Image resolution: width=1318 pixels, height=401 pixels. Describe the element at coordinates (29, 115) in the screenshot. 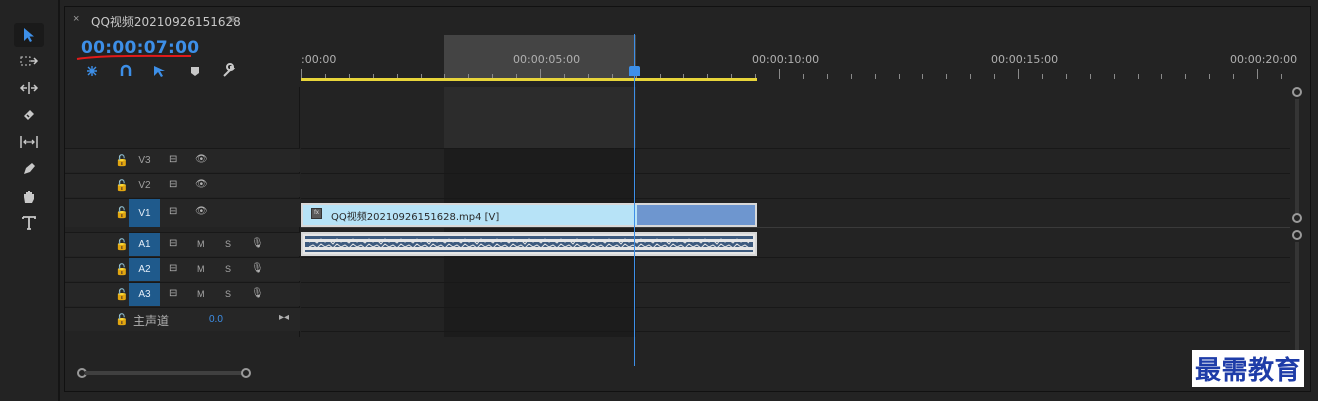

I see `razor-icon` at that location.